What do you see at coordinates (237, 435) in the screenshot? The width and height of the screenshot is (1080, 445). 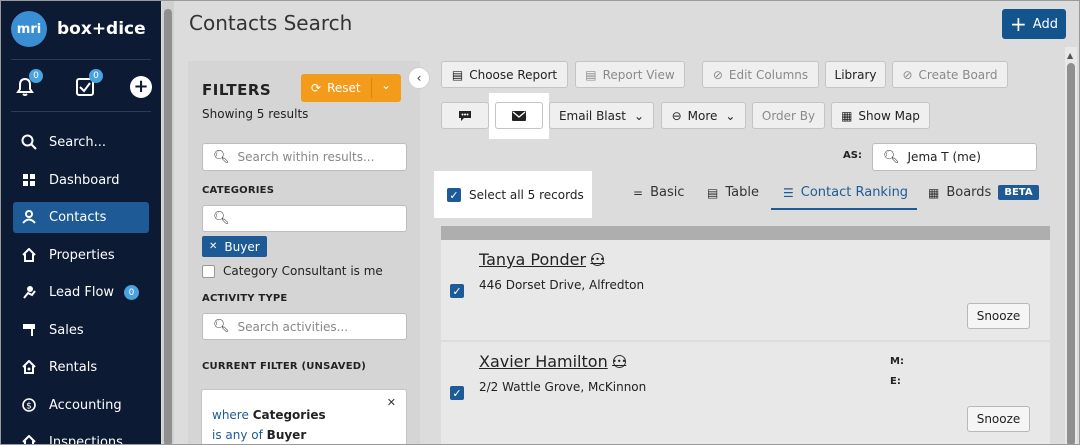 I see `filter-operator: is any of` at bounding box center [237, 435].